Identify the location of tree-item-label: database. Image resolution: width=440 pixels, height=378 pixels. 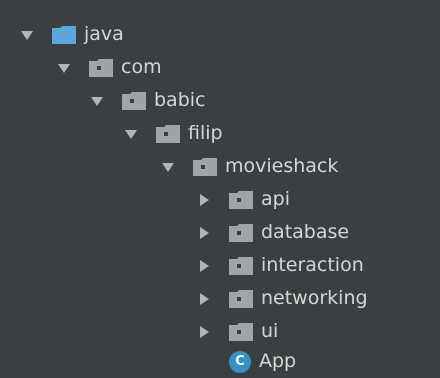
(305, 232).